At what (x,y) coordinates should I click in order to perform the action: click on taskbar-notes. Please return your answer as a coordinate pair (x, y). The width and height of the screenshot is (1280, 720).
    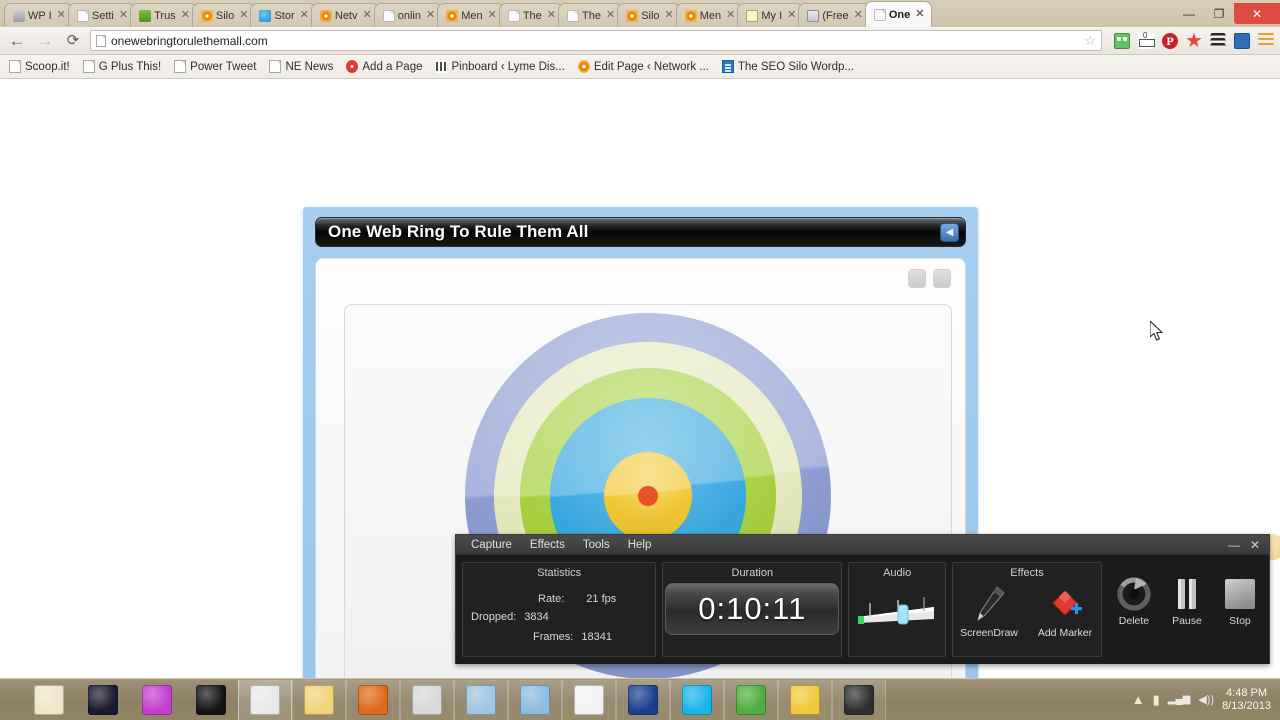
    Looking at the image, I should click on (427, 699).